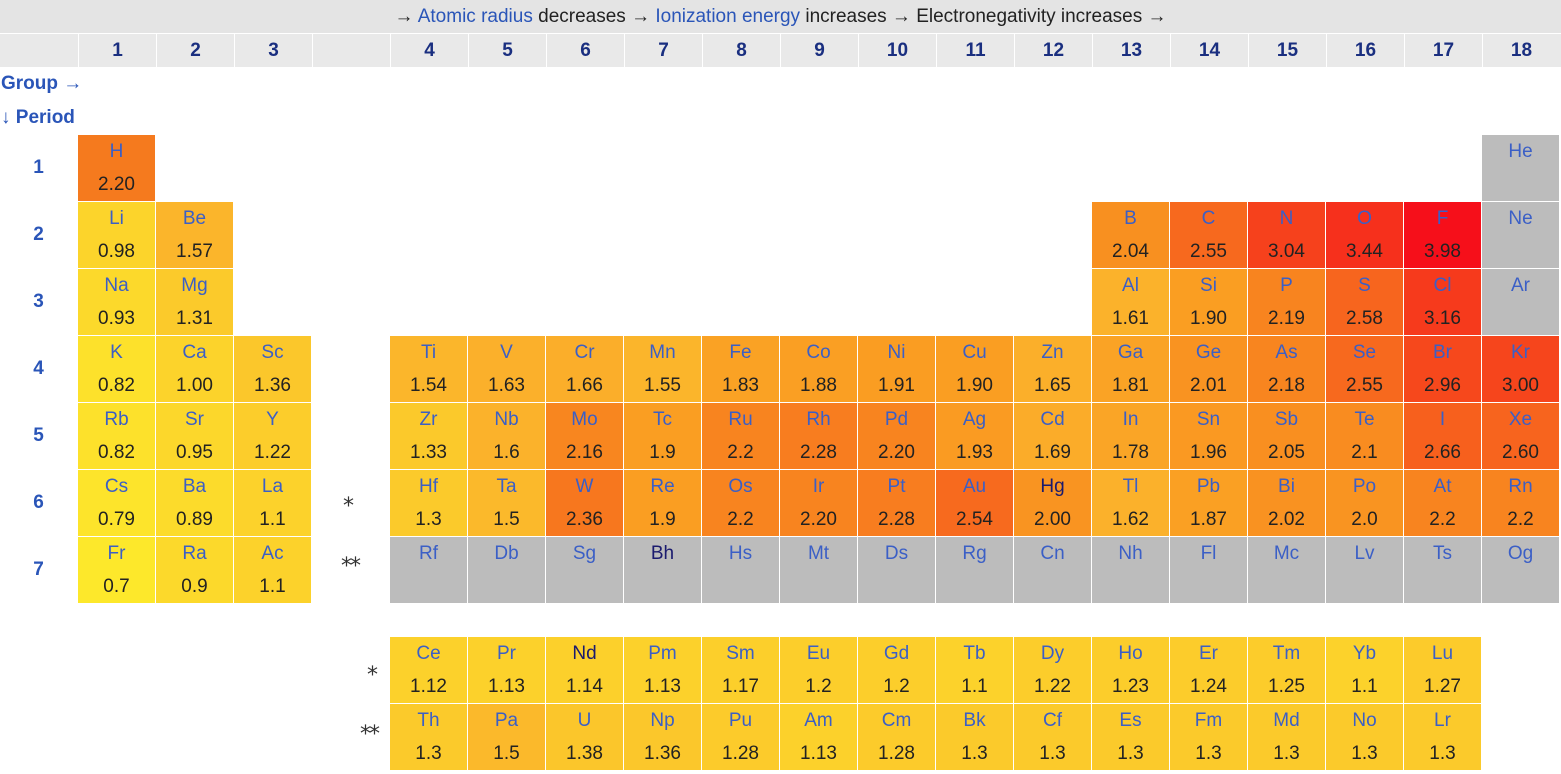 This screenshot has height=774, width=1561. What do you see at coordinates (1052, 487) in the screenshot?
I see `element-symbol: Hg` at bounding box center [1052, 487].